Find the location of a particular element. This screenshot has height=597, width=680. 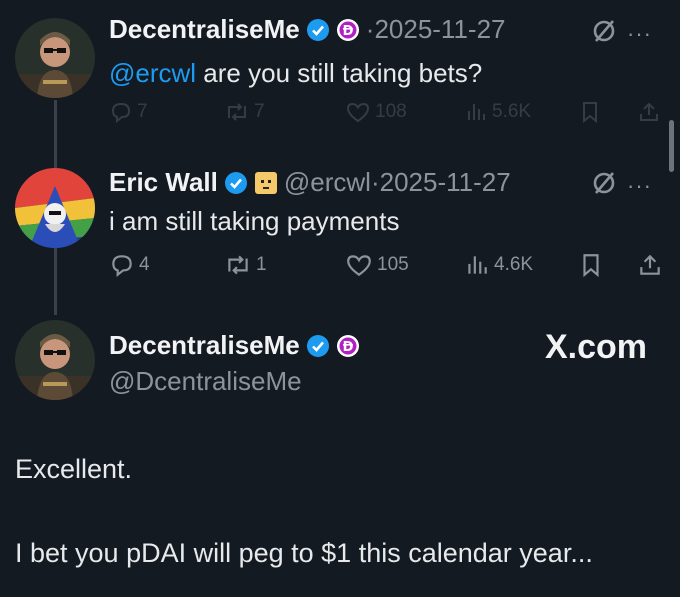

tweet-header: DecentraliseMe D · 2025-11-27 is located at coordinates (307, 29).